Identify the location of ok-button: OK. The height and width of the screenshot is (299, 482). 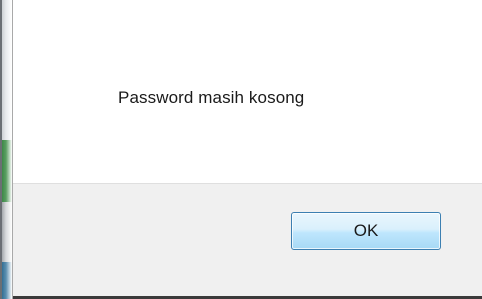
(366, 231).